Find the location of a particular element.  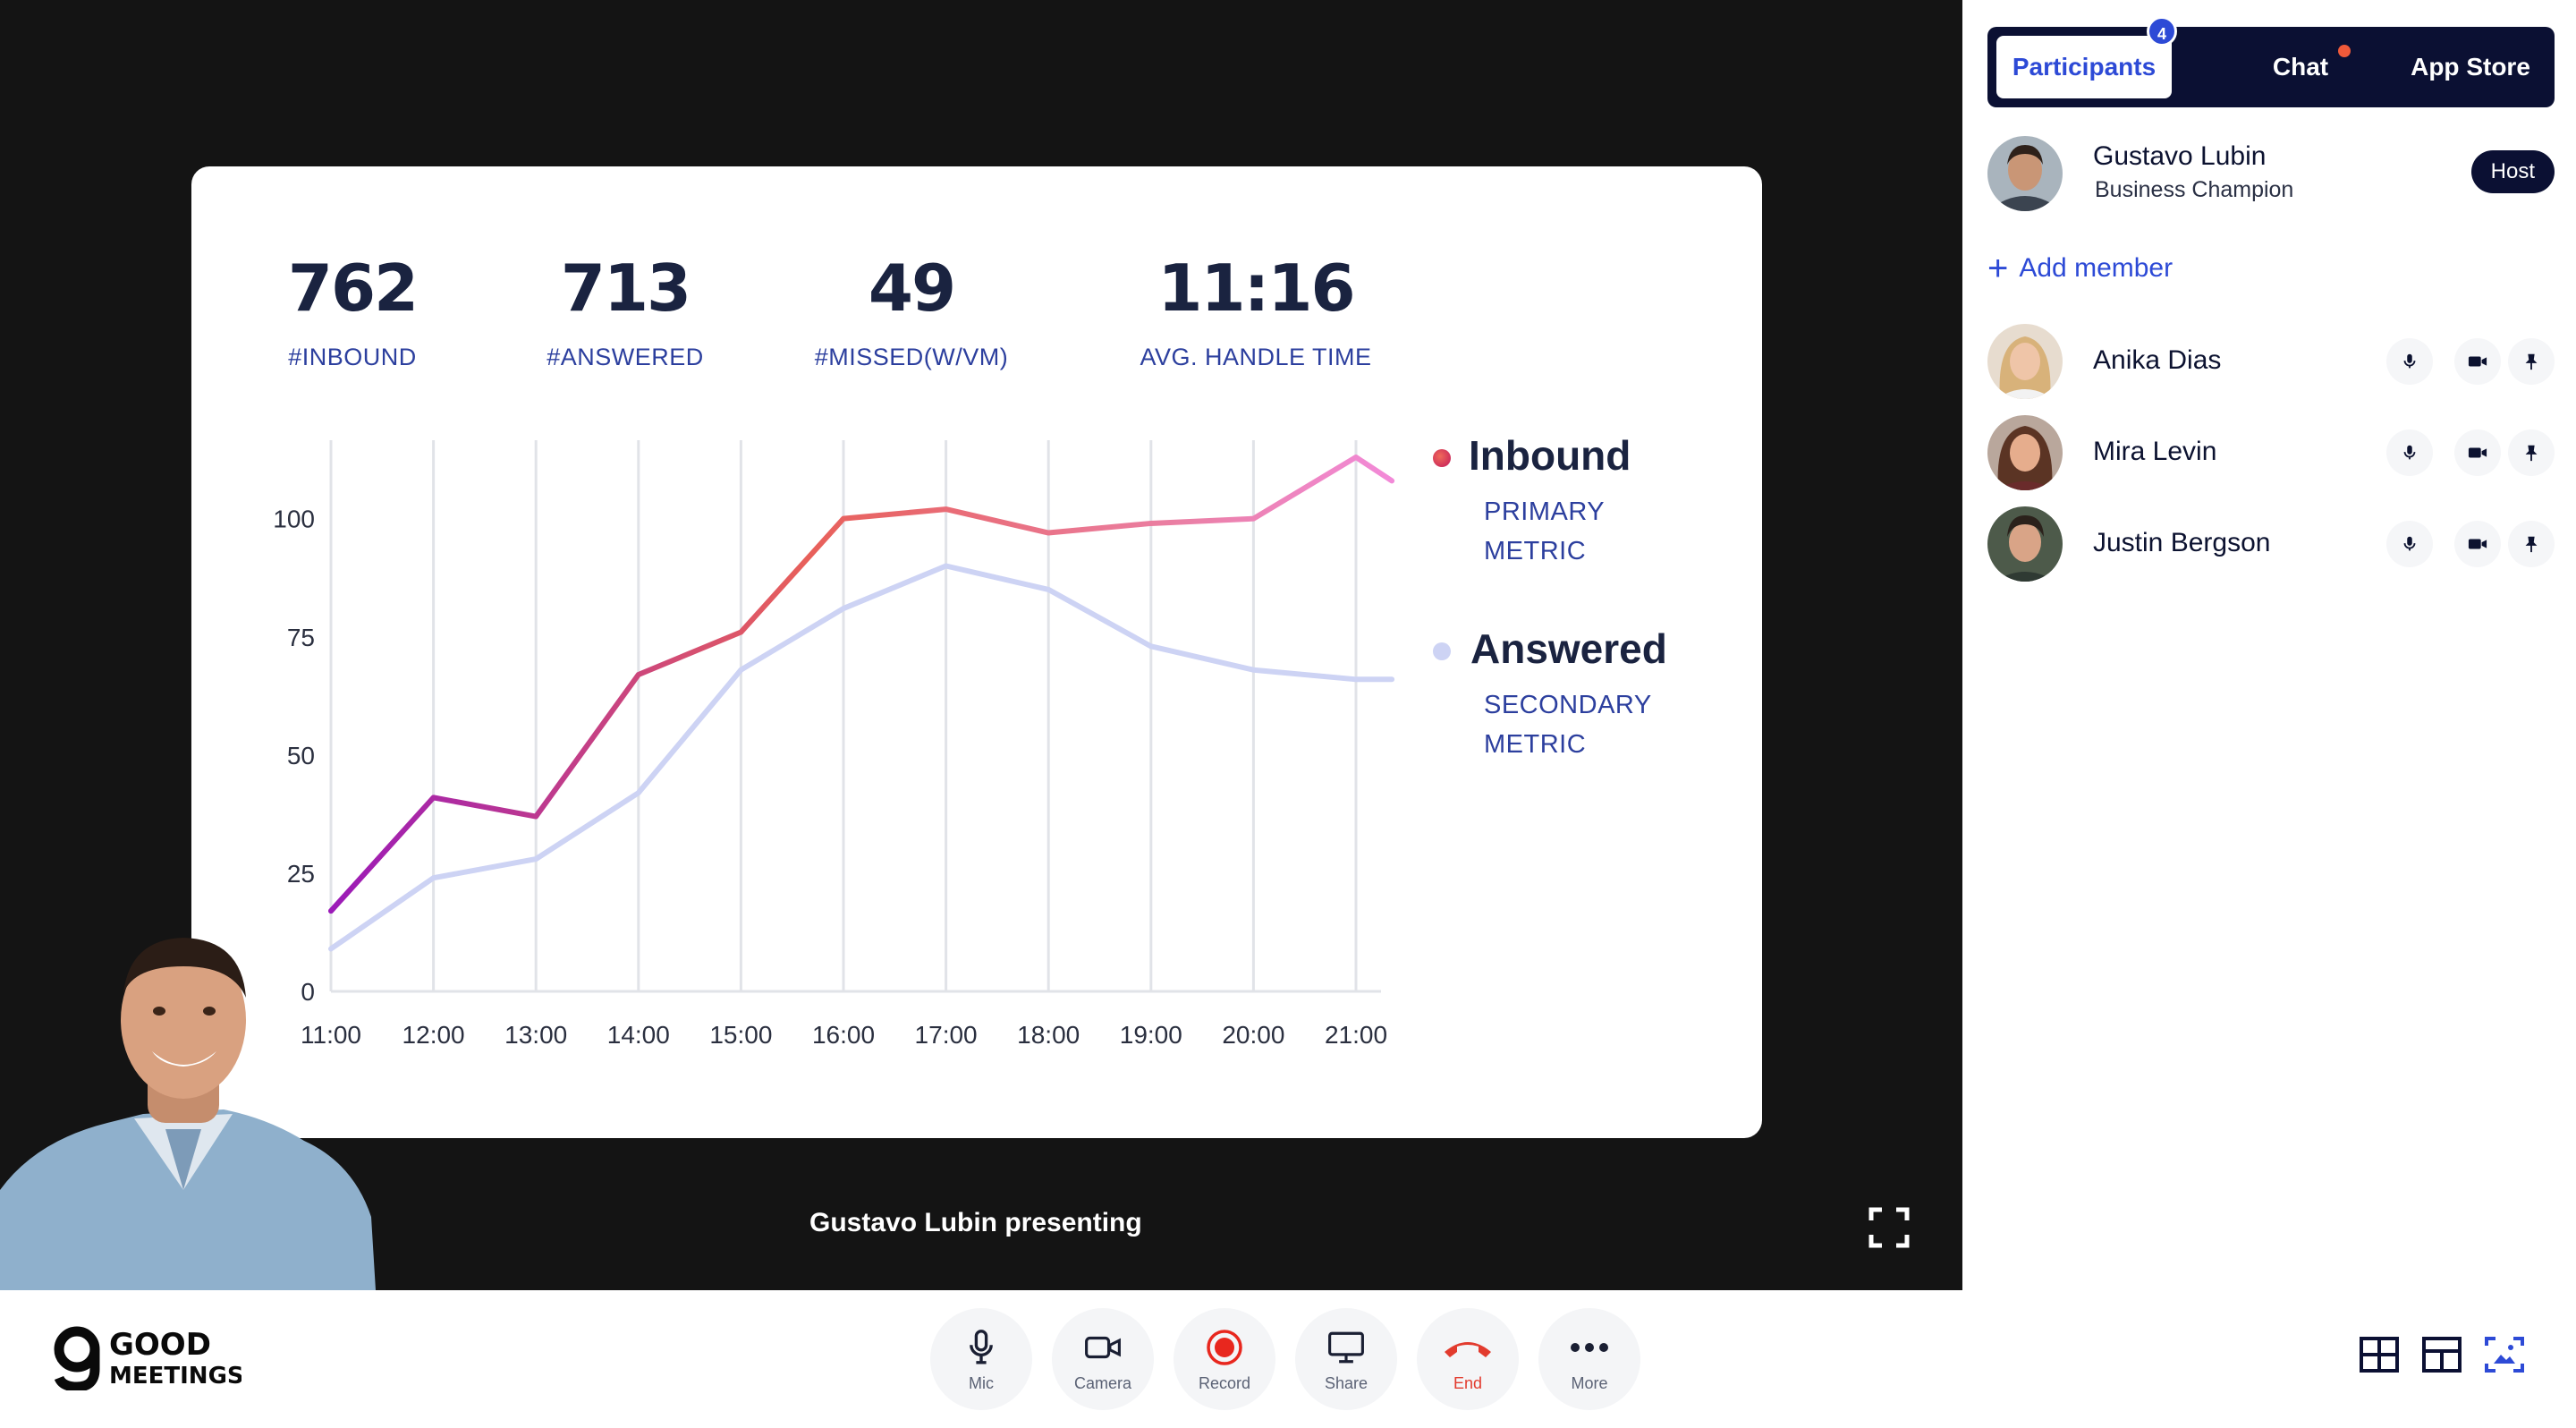

tab-participants-label: Participants is located at coordinates (2084, 67).